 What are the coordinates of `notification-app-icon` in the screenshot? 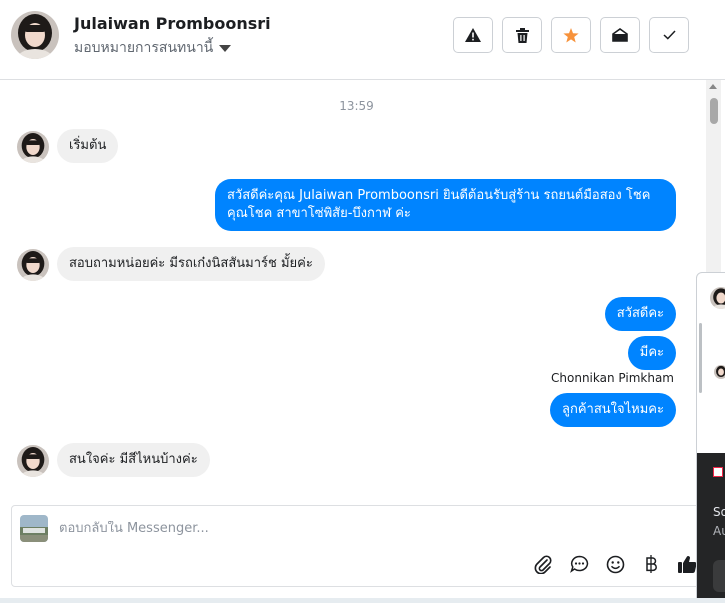 It's located at (718, 472).